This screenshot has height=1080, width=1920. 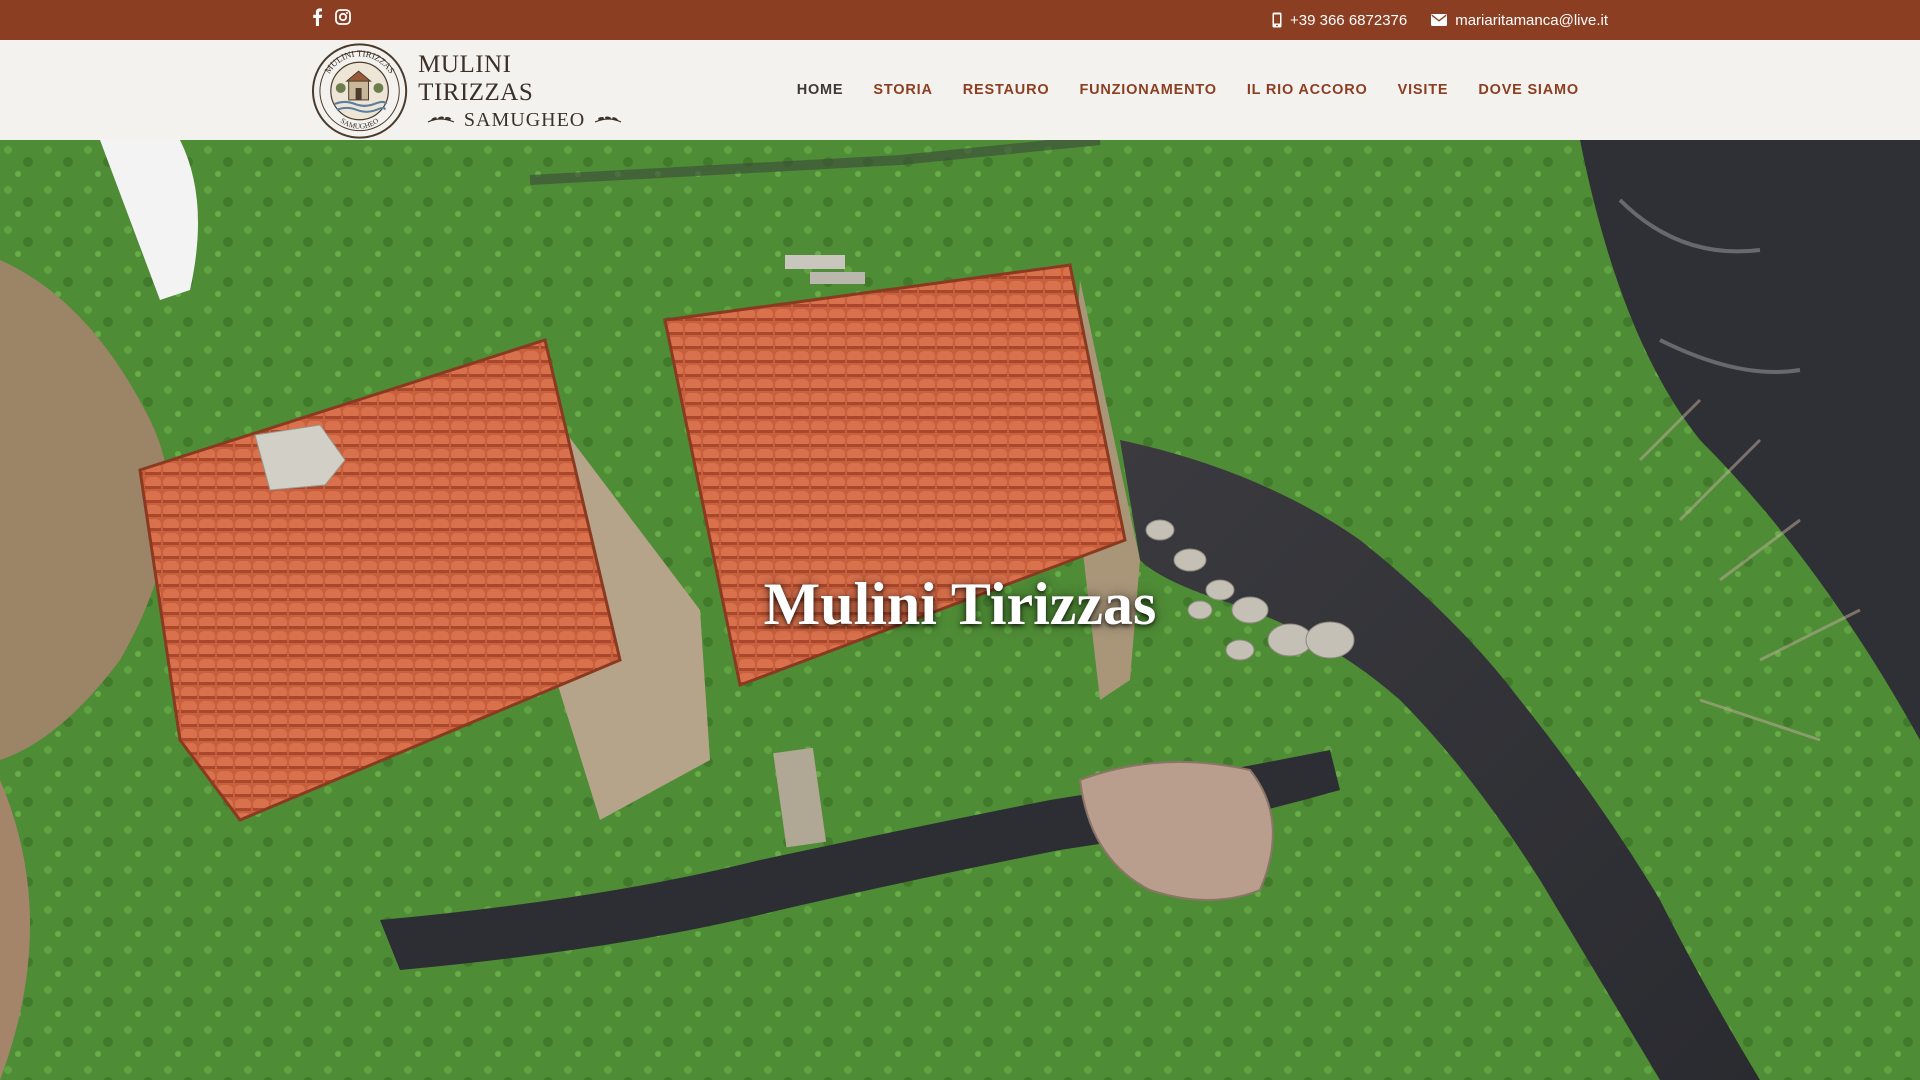 What do you see at coordinates (331, 17) in the screenshot?
I see `social-links` at bounding box center [331, 17].